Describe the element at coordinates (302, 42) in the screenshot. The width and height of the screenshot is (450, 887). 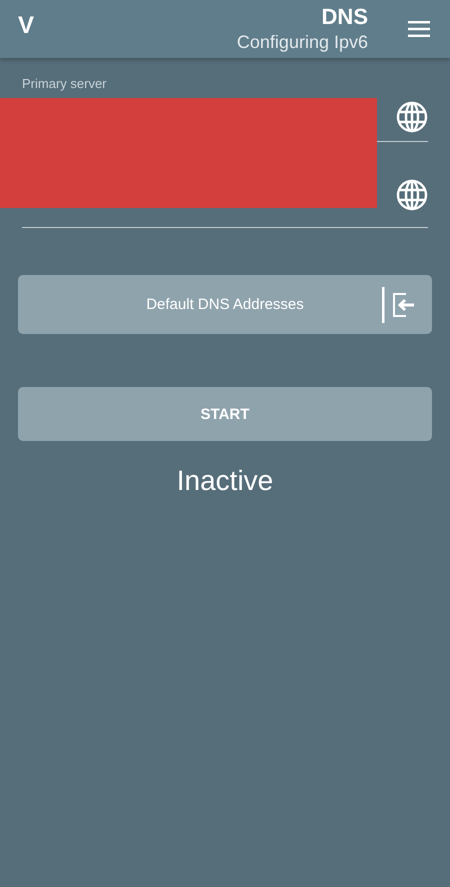
I see `app-subtitle: Configuring Ipv6` at that location.